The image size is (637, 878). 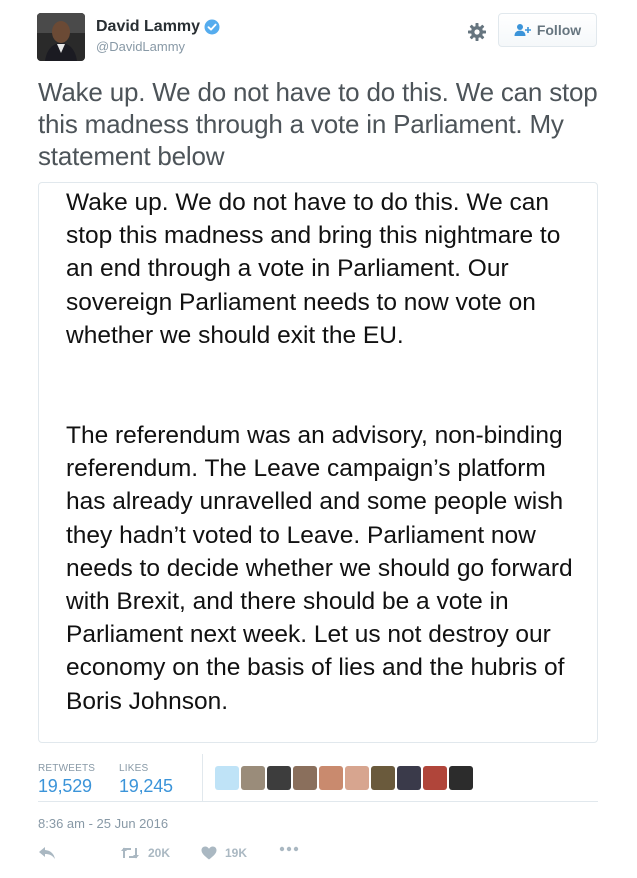 I want to click on tweet-actions: 20K 19K, so click(x=318, y=857).